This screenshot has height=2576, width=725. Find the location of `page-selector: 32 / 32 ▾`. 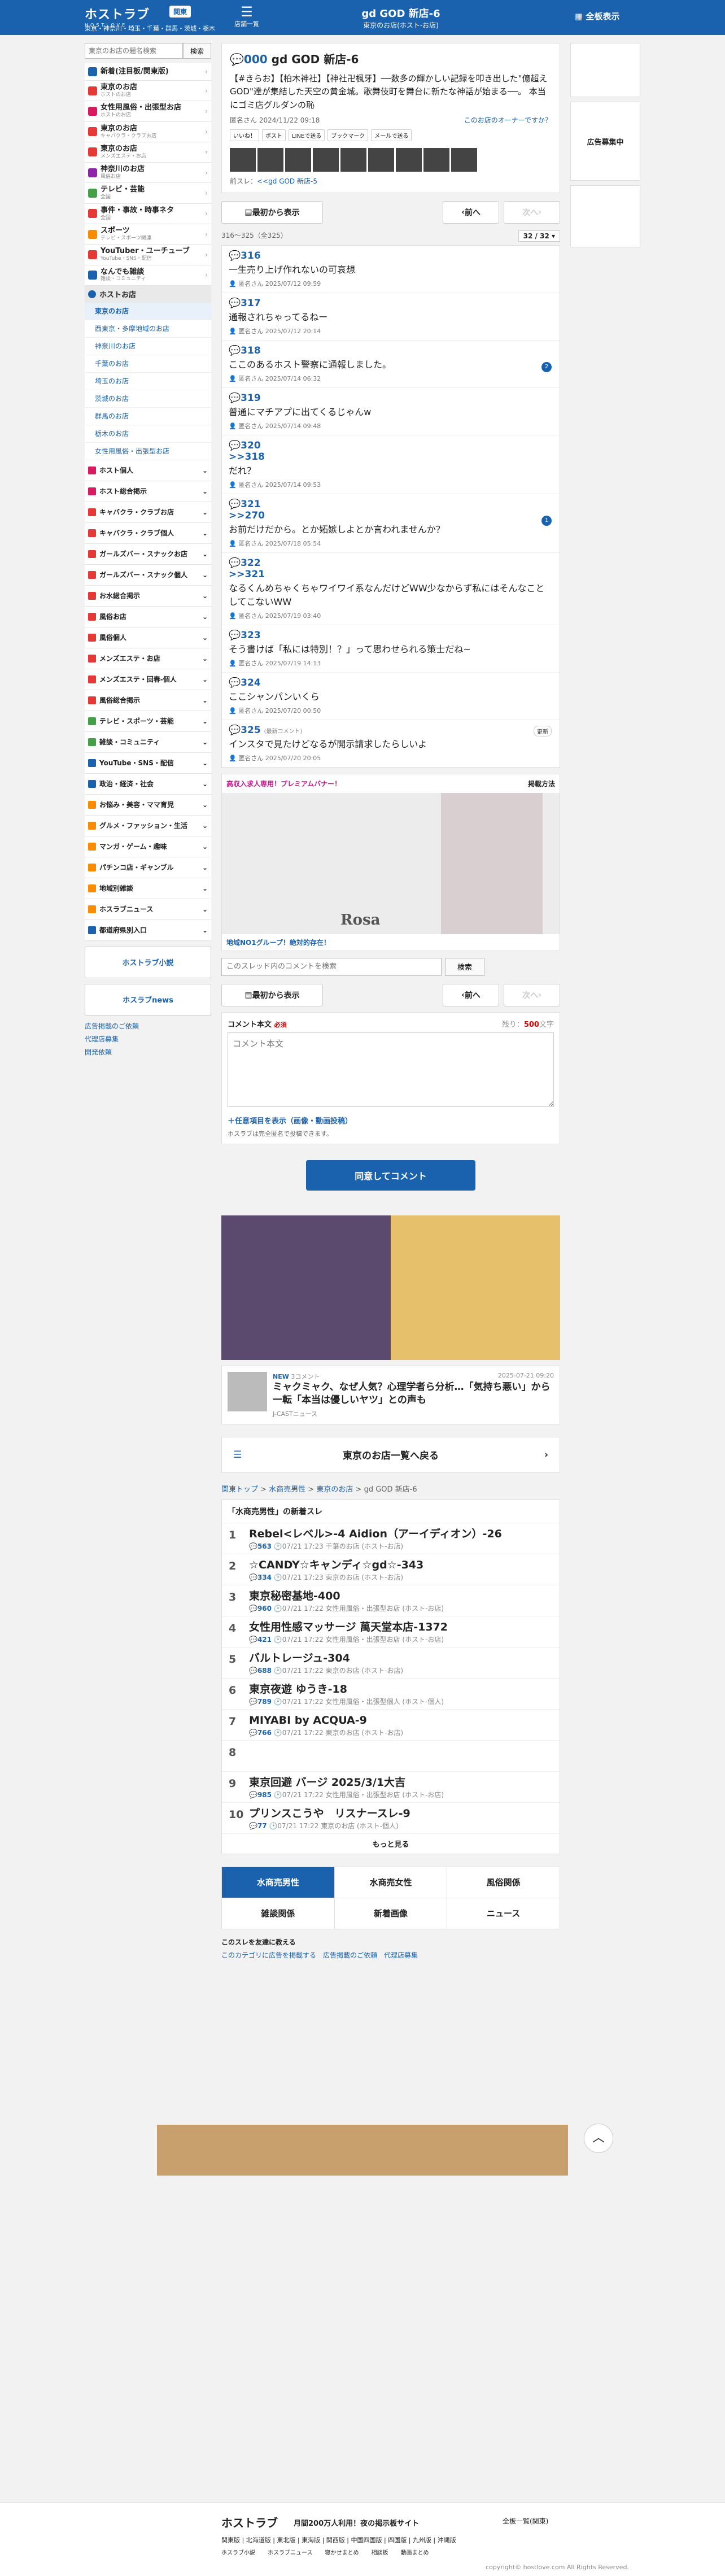

page-selector: 32 / 32 ▾ is located at coordinates (539, 236).